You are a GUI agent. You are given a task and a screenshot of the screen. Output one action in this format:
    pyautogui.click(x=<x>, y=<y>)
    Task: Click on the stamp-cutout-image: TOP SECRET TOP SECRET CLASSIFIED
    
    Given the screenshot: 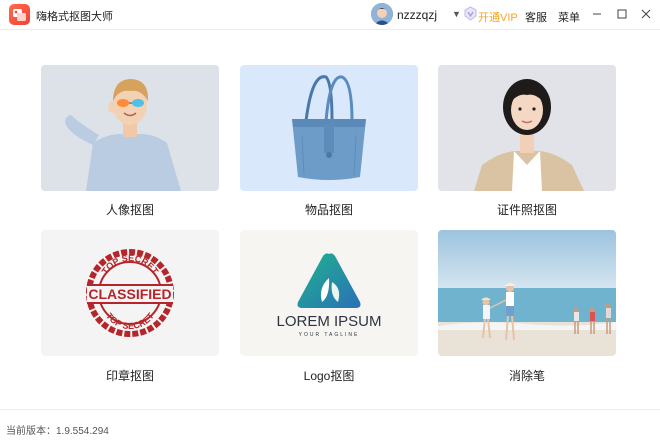 What is the action you would take?
    pyautogui.click(x=130, y=293)
    